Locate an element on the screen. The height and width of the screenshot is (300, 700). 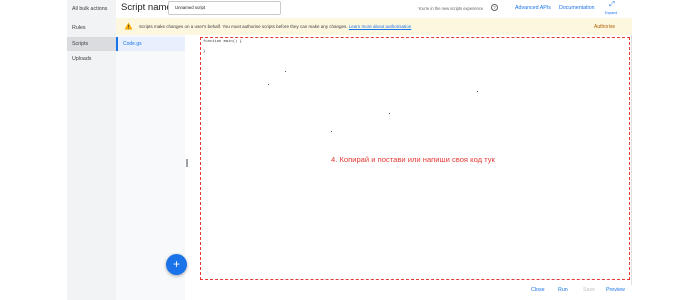
close-button: Close is located at coordinates (538, 290).